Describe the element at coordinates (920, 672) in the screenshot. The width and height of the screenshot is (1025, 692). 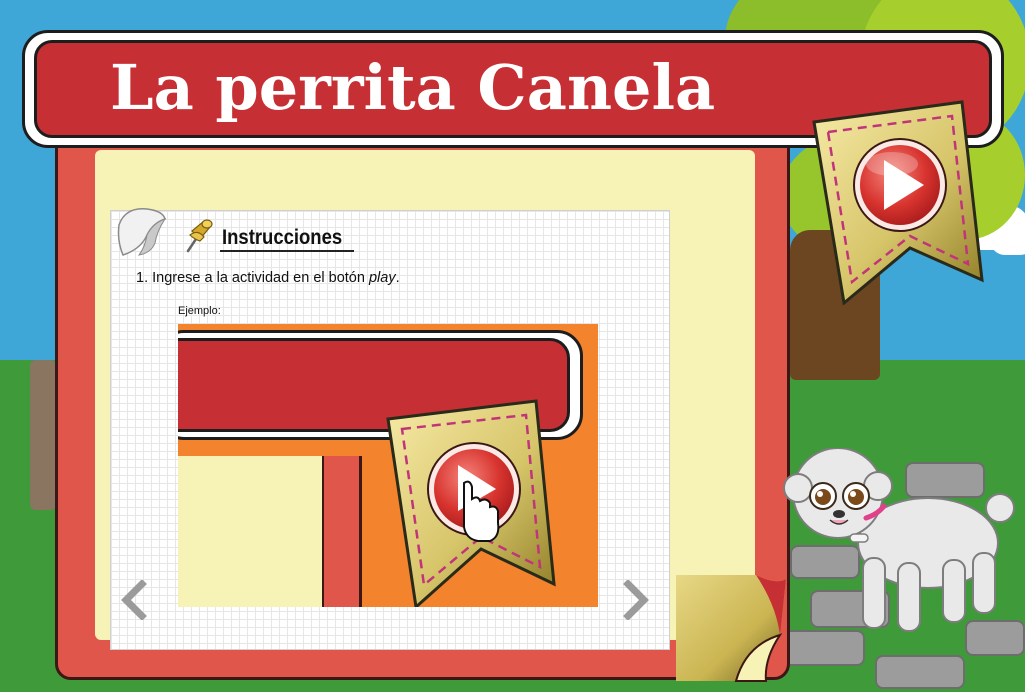
I see `path-stone` at that location.